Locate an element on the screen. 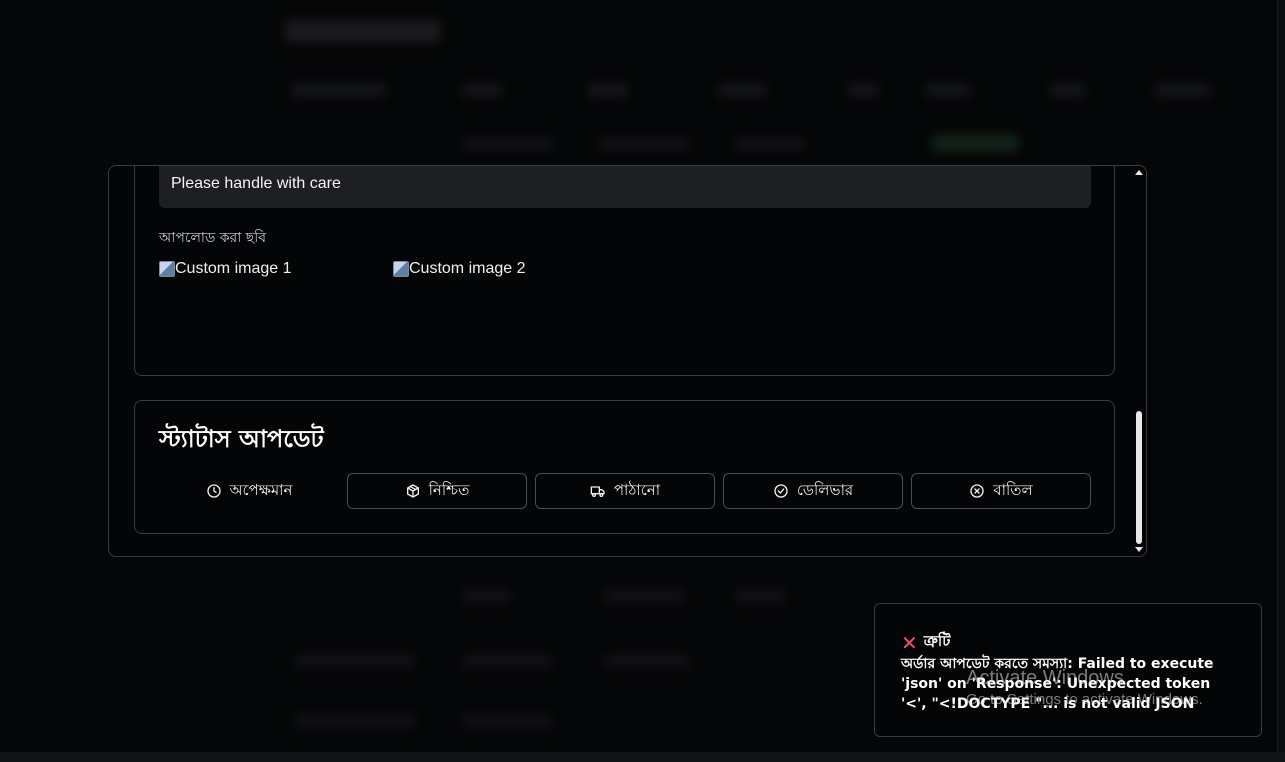 This screenshot has width=1285, height=762. package-icon is located at coordinates (412, 491).